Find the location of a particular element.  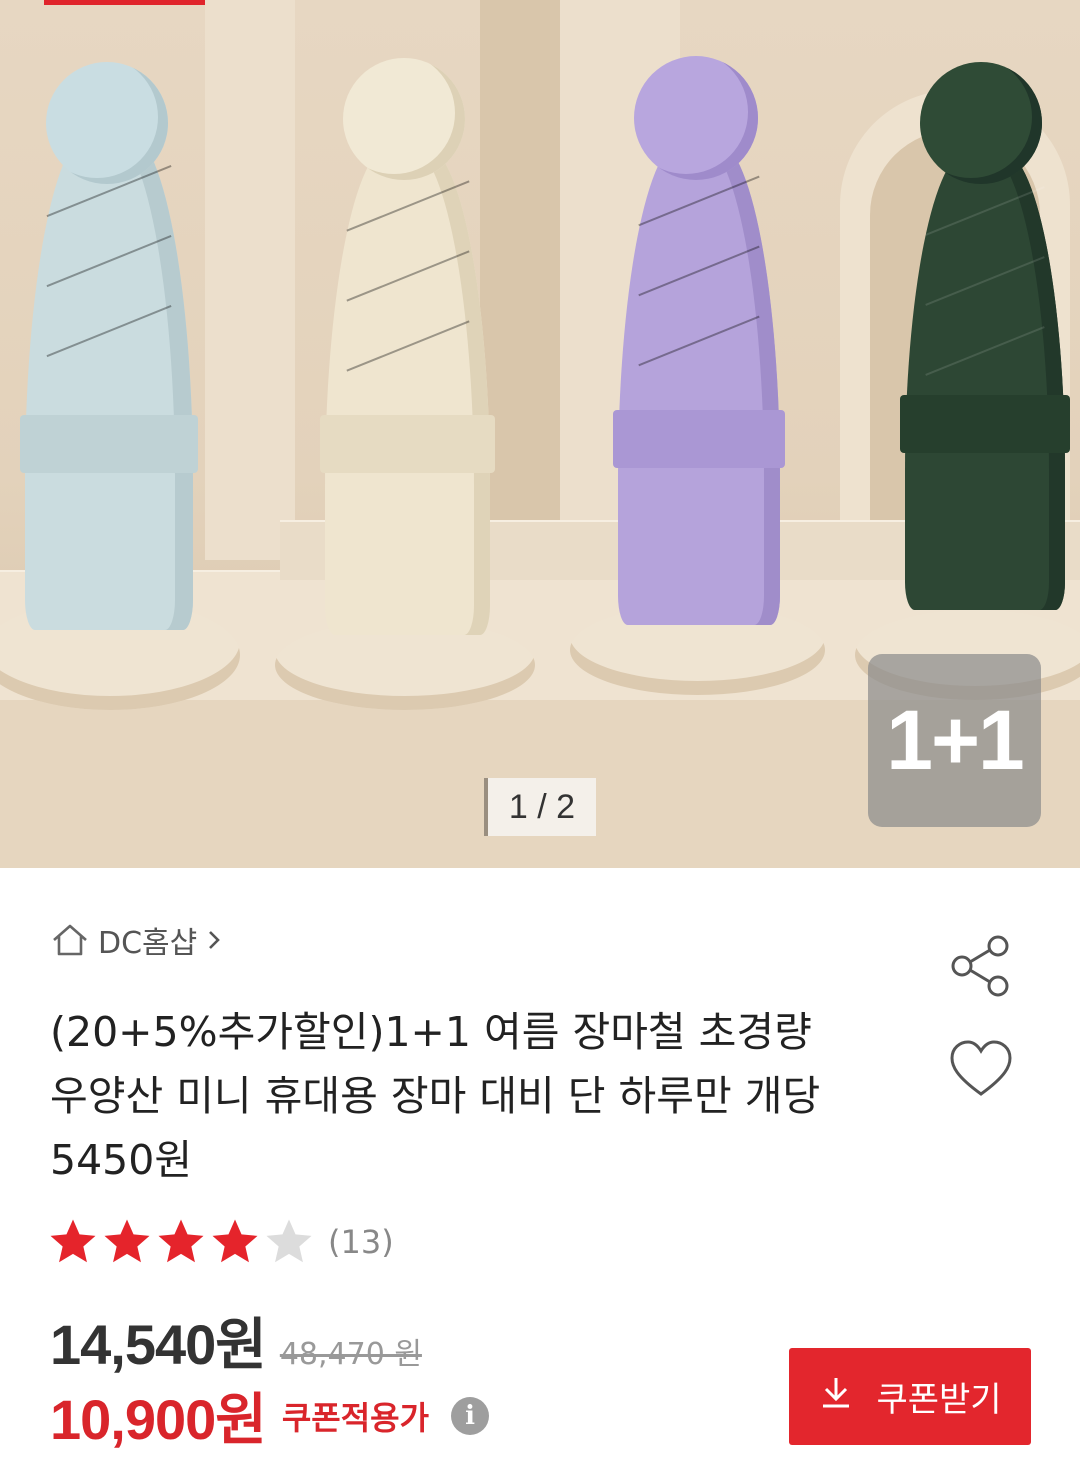

share-icon is located at coordinates (981, 969).